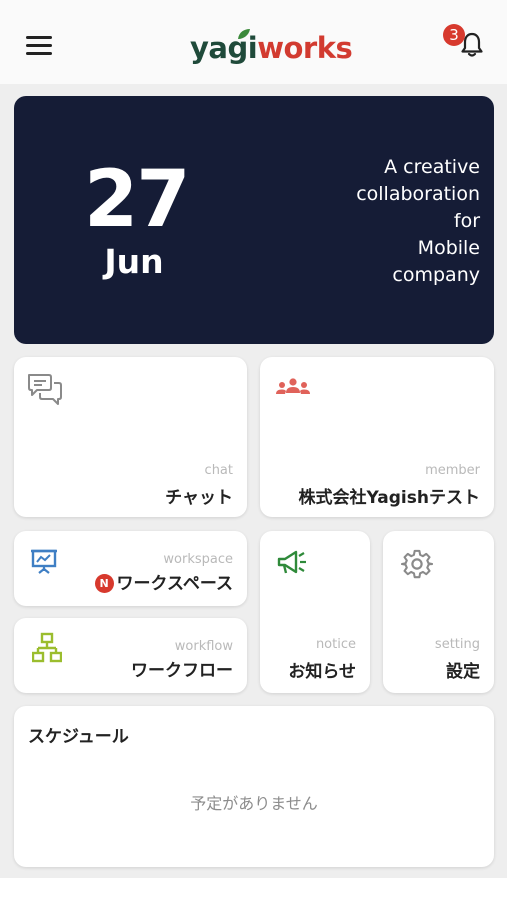 This screenshot has height=900, width=507. What do you see at coordinates (463, 672) in the screenshot?
I see `setting-tile-label: 設定` at bounding box center [463, 672].